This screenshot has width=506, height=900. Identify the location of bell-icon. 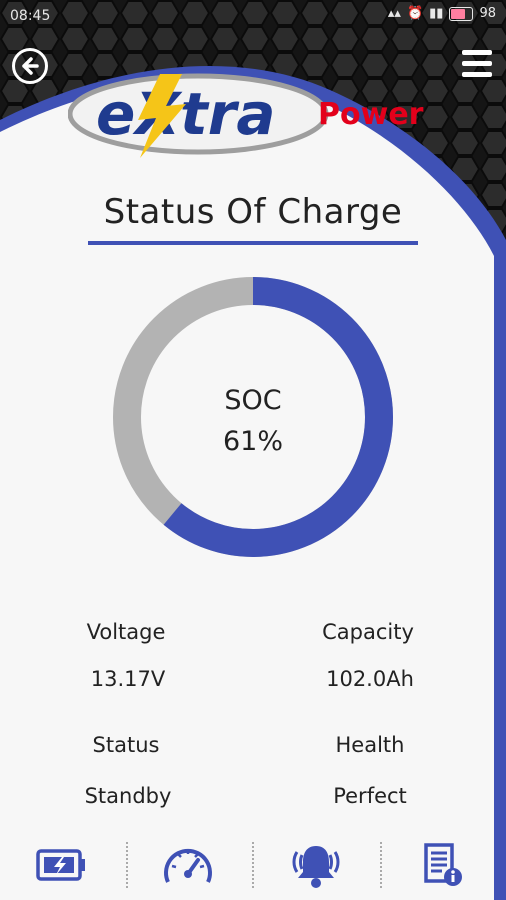
(316, 867).